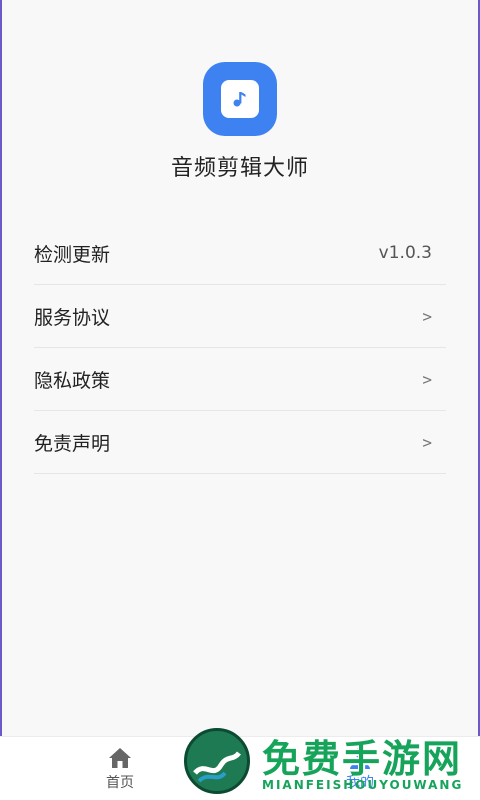 Image resolution: width=480 pixels, height=800 pixels. What do you see at coordinates (360, 783) in the screenshot?
I see `tab-mine-label: 我的` at bounding box center [360, 783].